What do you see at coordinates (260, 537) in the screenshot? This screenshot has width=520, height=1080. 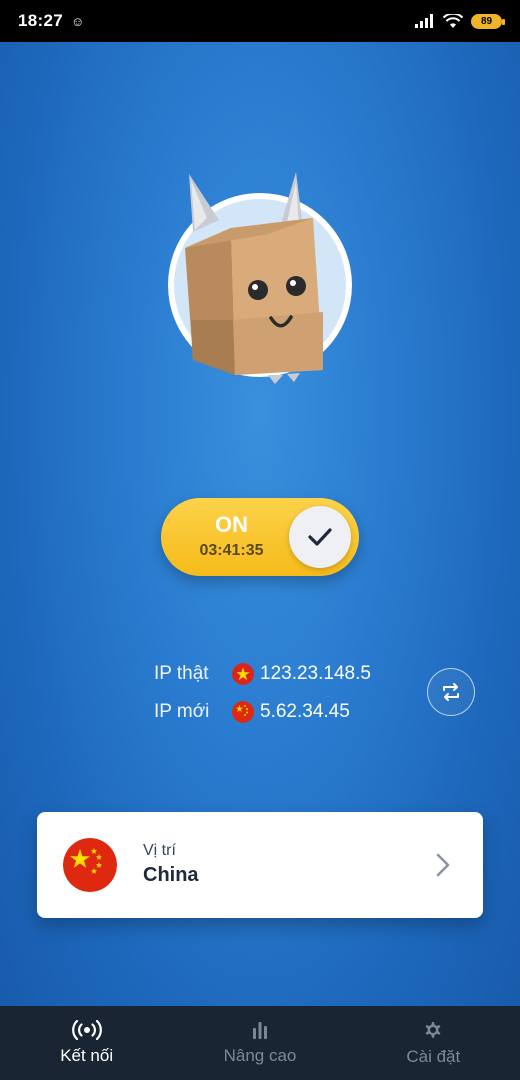 I see `vpn-toggle-button: ON 03:41:35` at bounding box center [260, 537].